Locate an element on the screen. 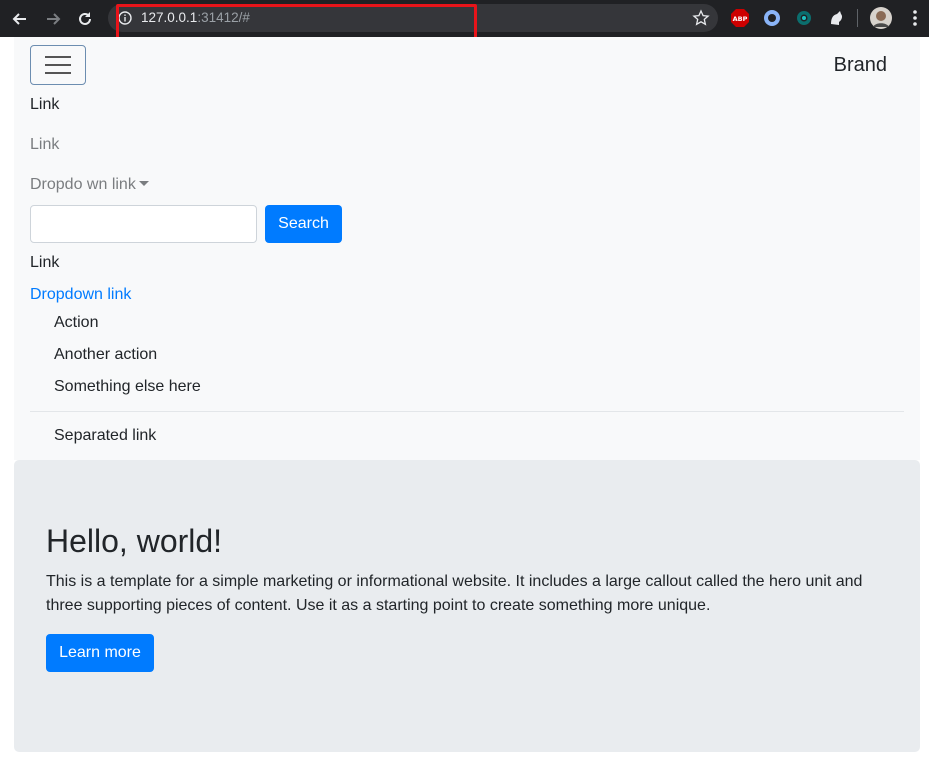 This screenshot has height=767, width=929. reload-icon is located at coordinates (85, 18).